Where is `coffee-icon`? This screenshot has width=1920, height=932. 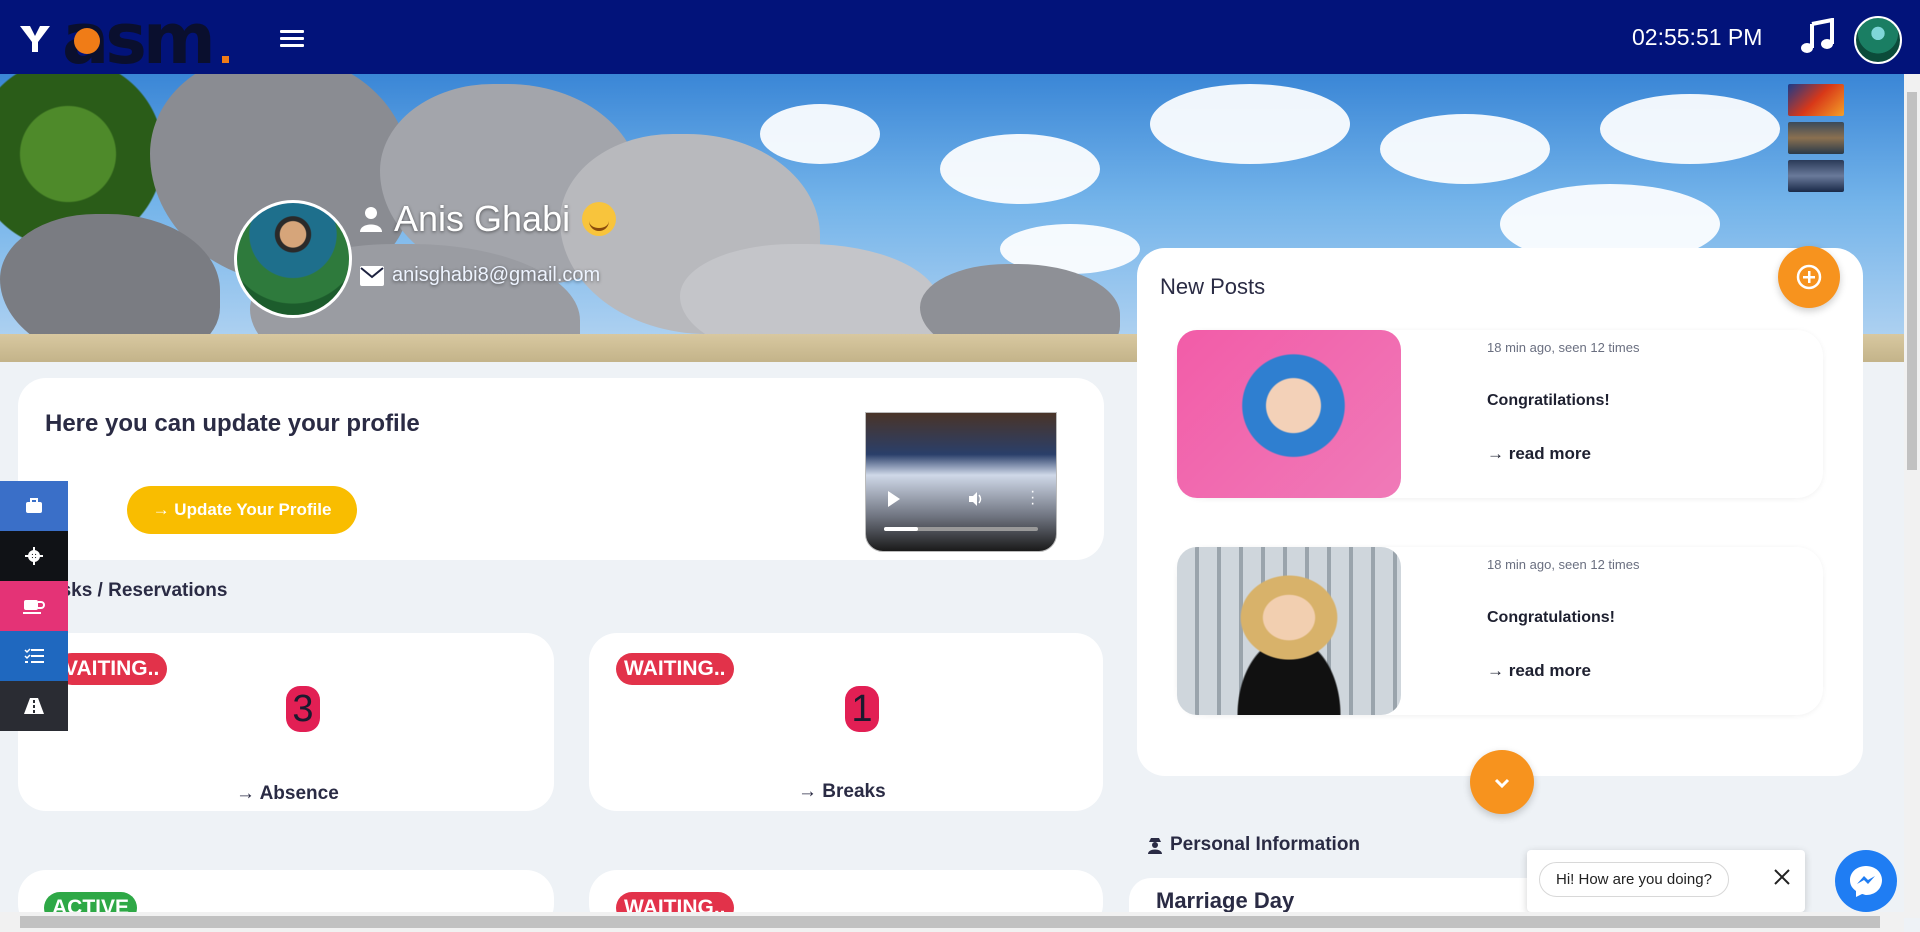 coffee-icon is located at coordinates (34, 607).